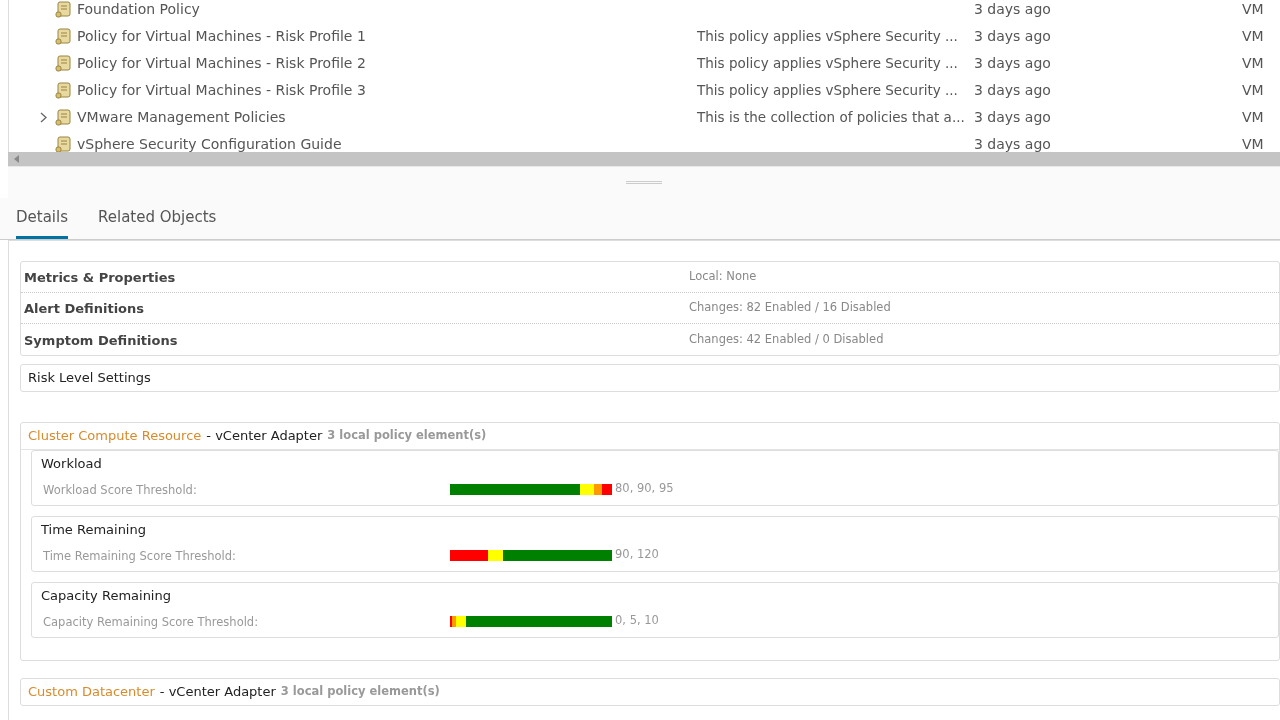 The image size is (1280, 720). Describe the element at coordinates (644, 182) in the screenshot. I see `splitter-handle` at that location.